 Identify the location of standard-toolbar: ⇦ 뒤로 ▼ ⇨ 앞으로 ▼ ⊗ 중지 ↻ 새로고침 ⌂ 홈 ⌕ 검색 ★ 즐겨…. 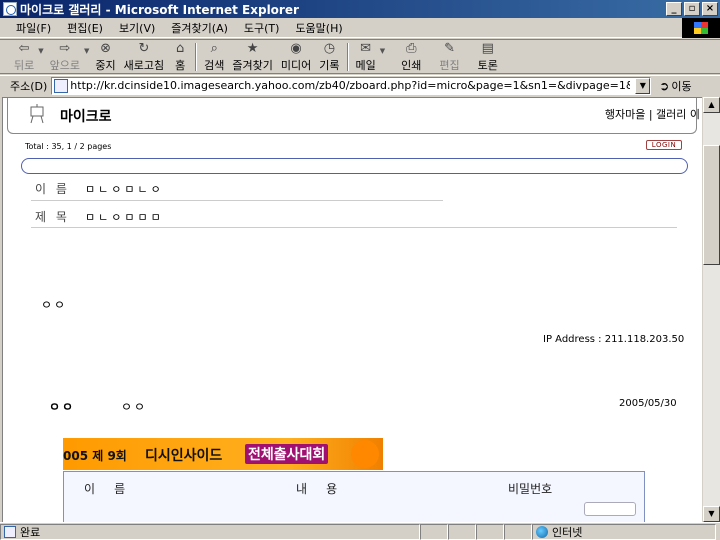
(360, 56).